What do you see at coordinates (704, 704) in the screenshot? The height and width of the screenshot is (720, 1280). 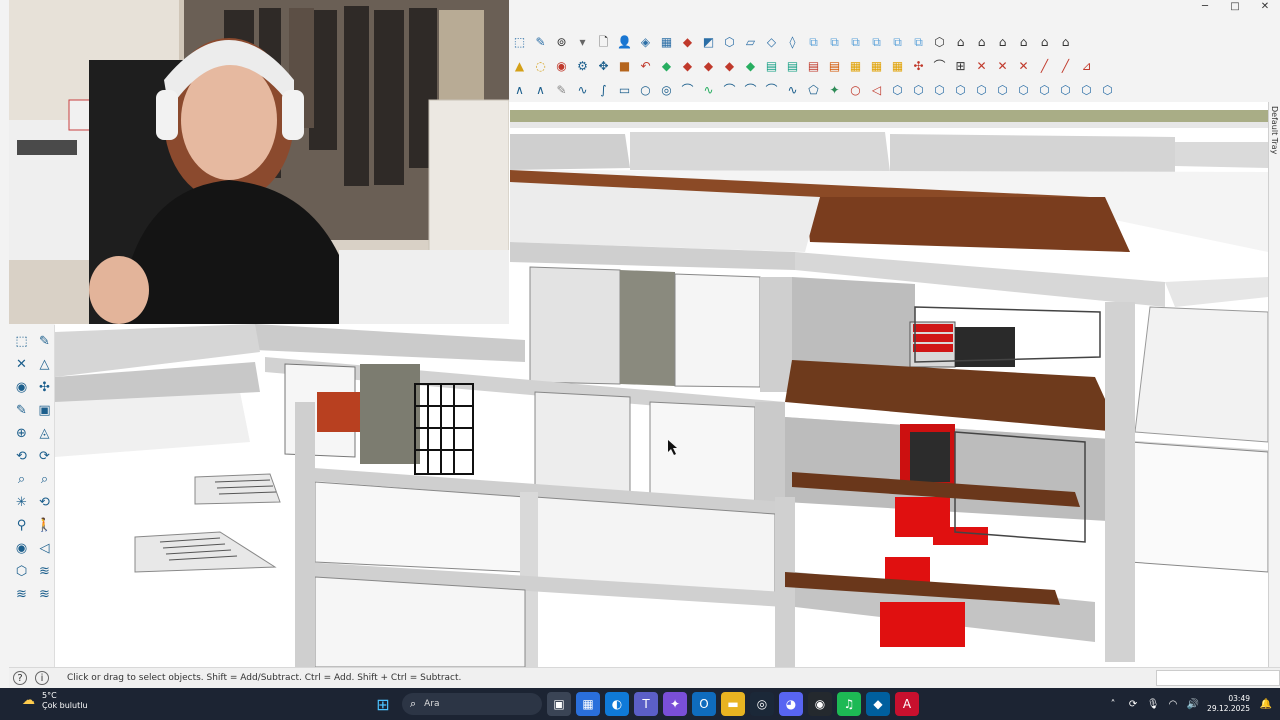 I see `outlook-app: O` at bounding box center [704, 704].